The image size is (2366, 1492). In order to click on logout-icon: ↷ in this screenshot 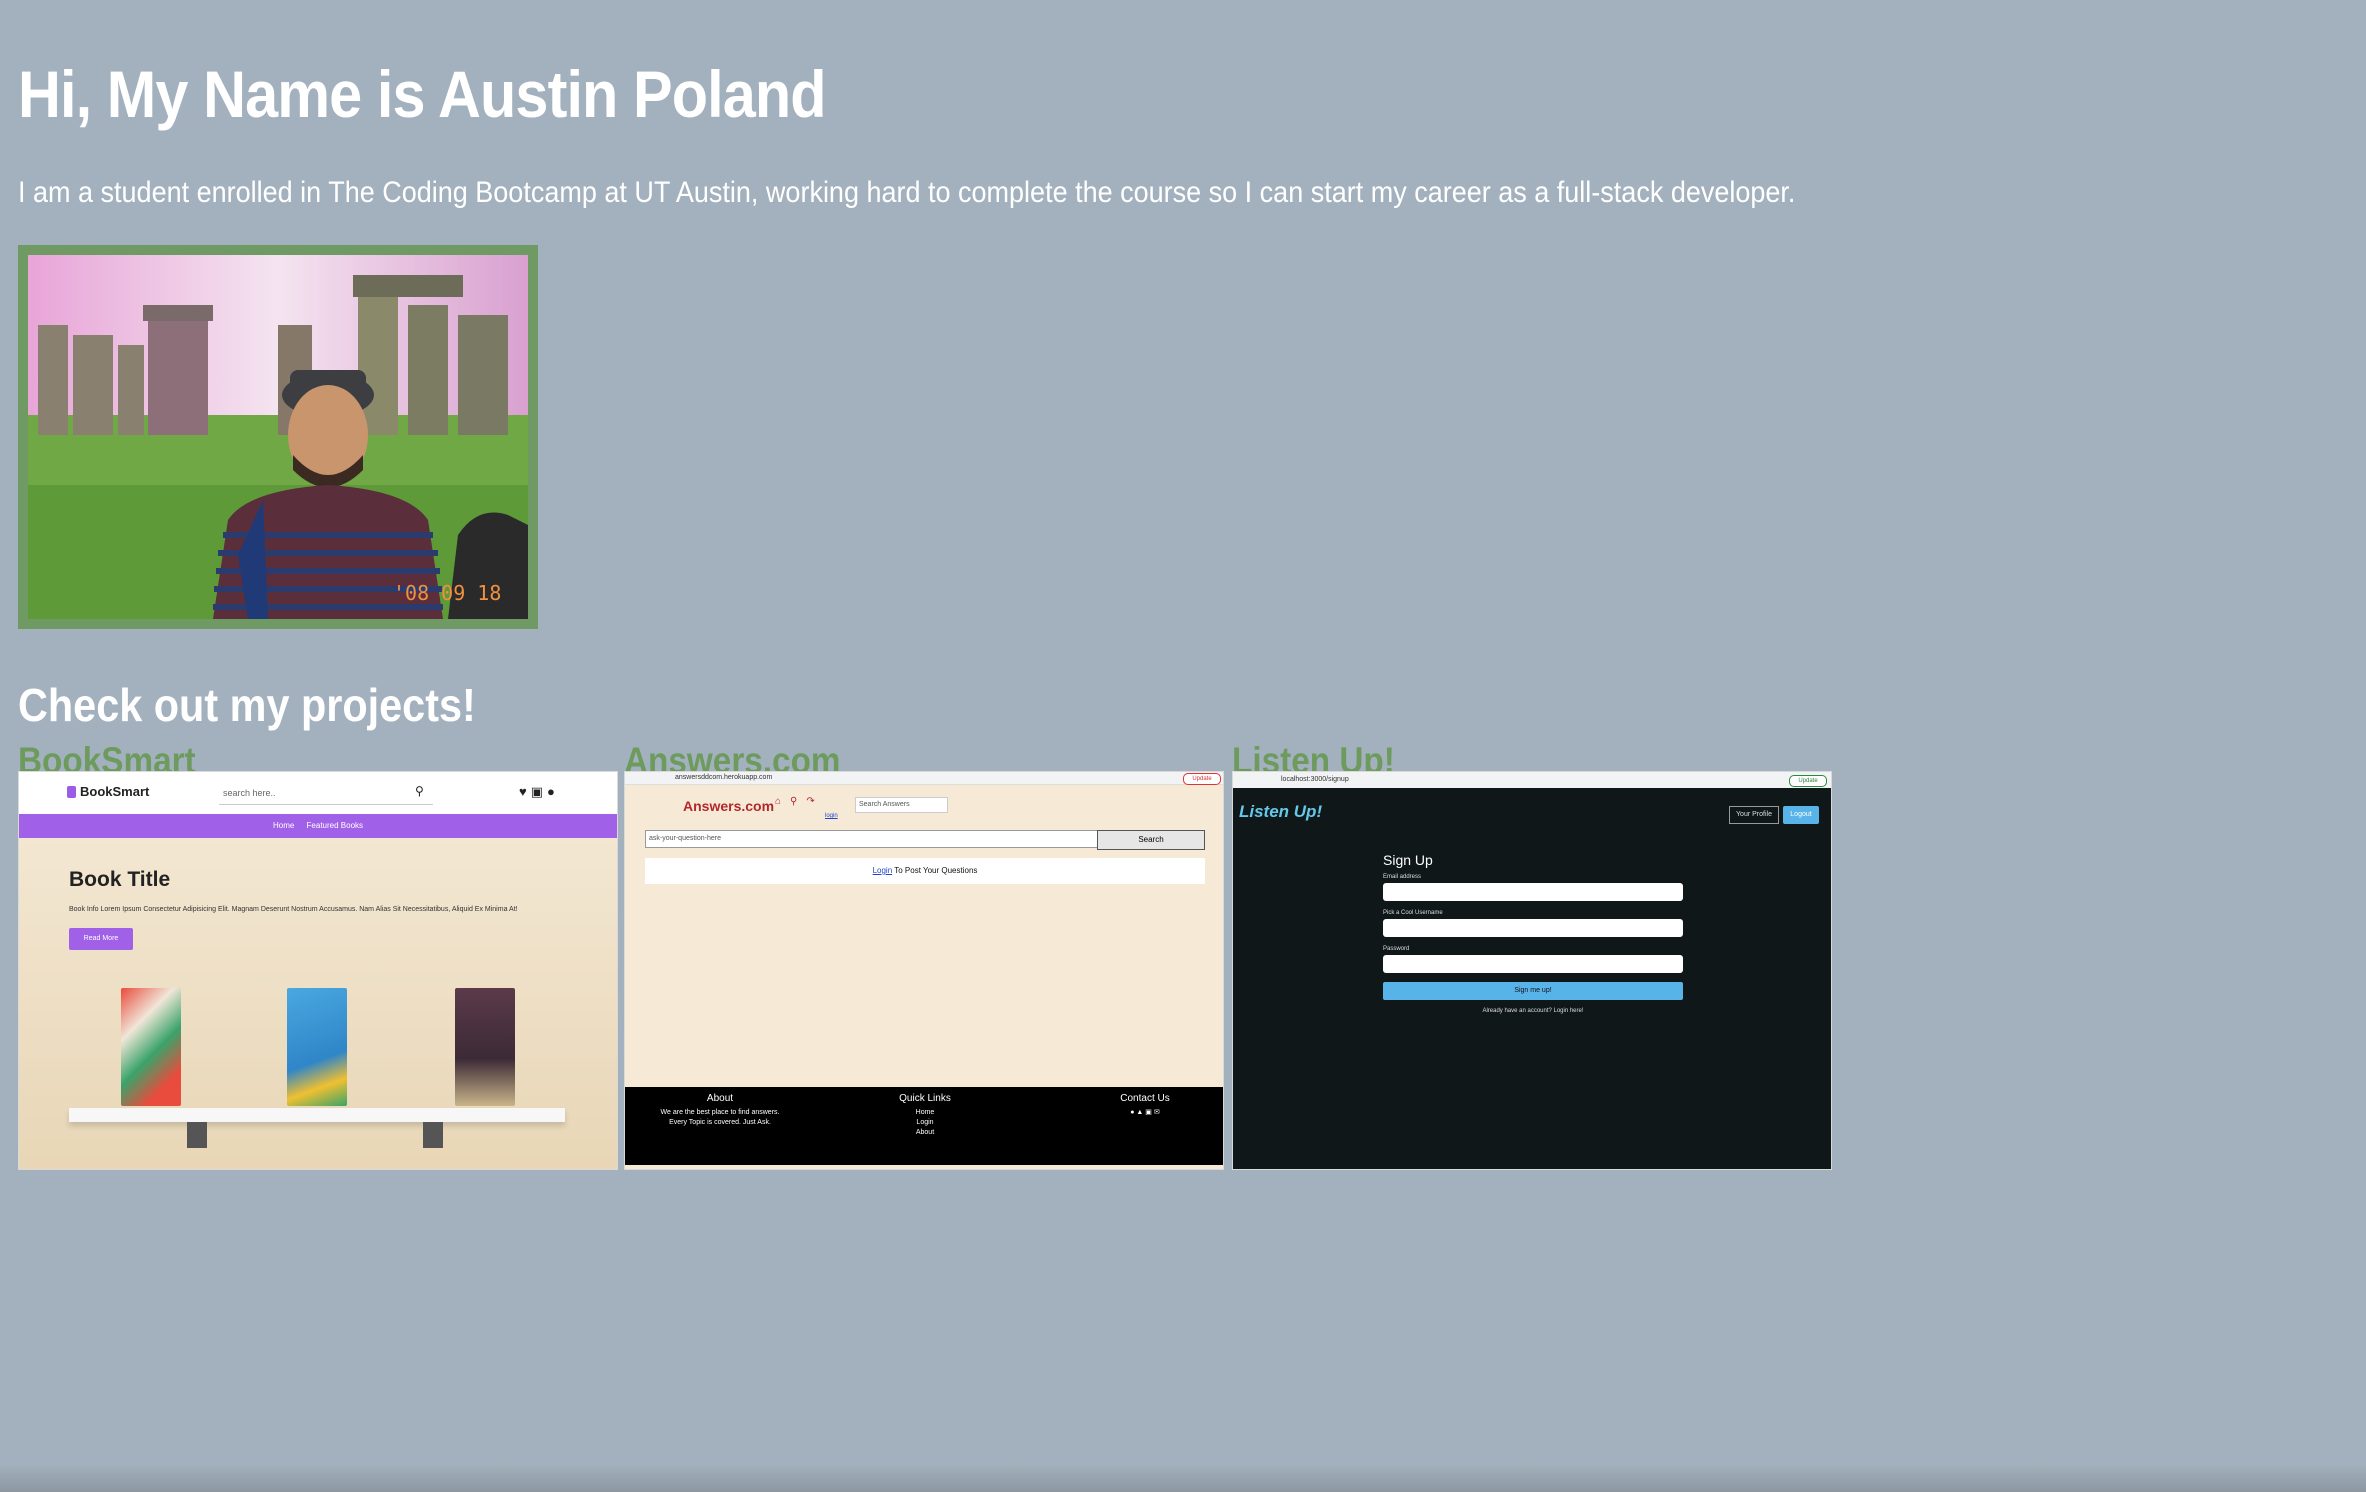, I will do `click(815, 801)`.